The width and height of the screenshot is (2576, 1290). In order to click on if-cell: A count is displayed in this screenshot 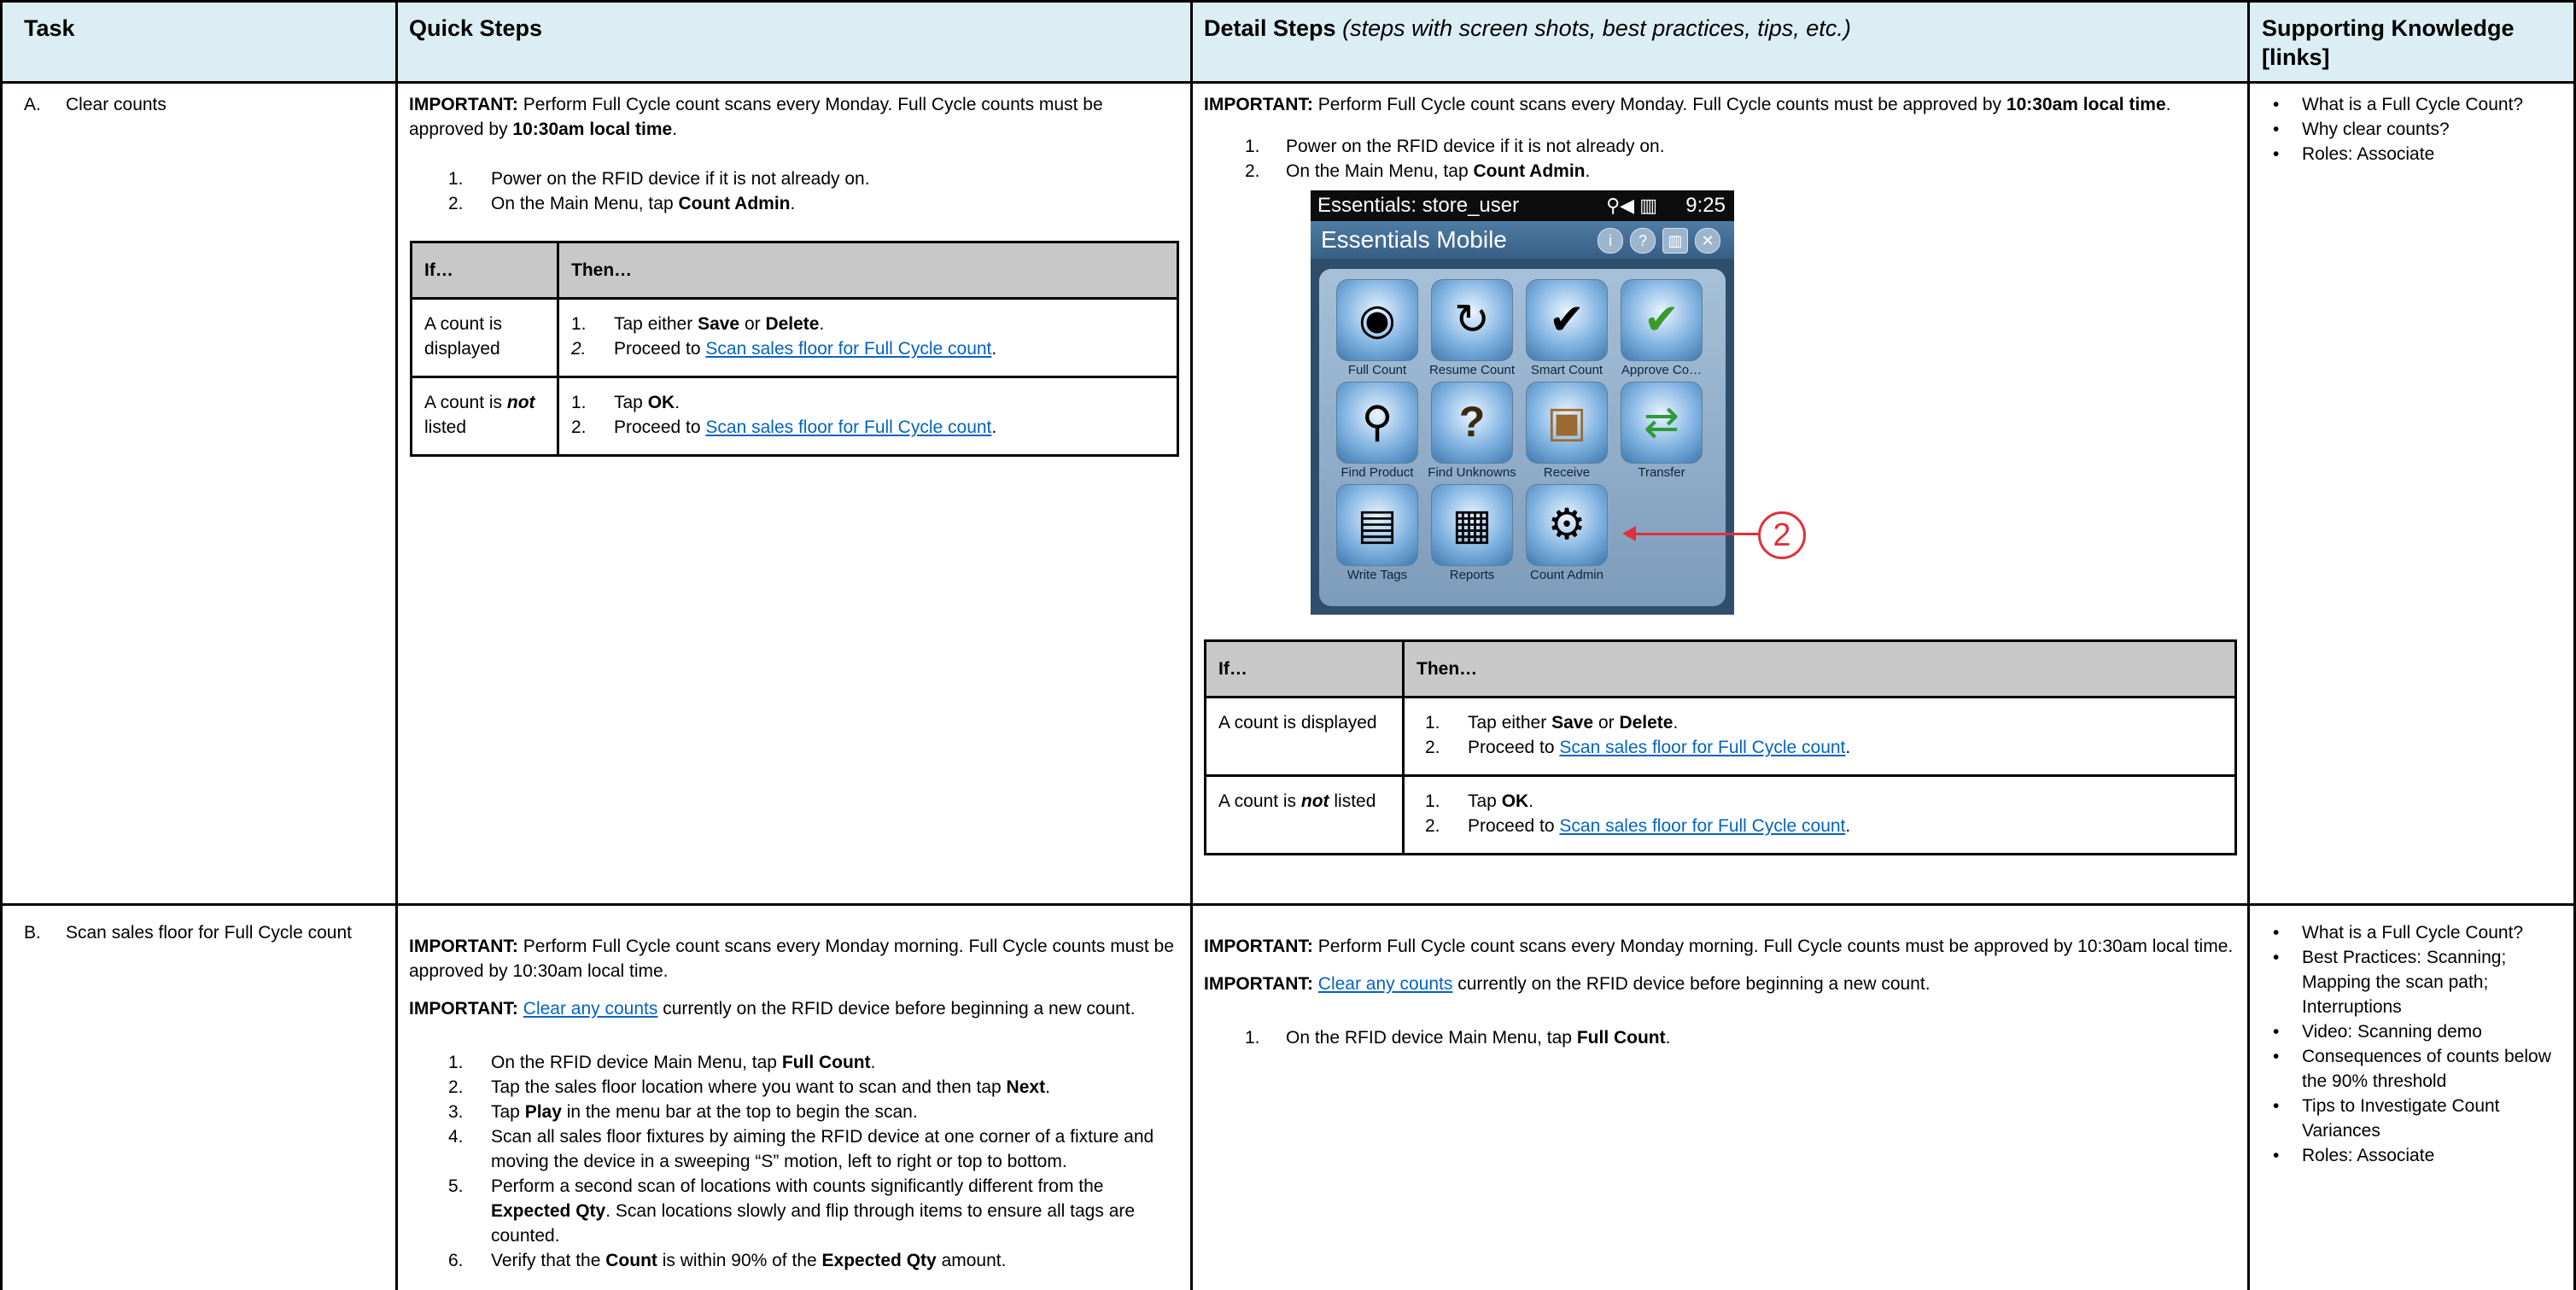, I will do `click(484, 337)`.